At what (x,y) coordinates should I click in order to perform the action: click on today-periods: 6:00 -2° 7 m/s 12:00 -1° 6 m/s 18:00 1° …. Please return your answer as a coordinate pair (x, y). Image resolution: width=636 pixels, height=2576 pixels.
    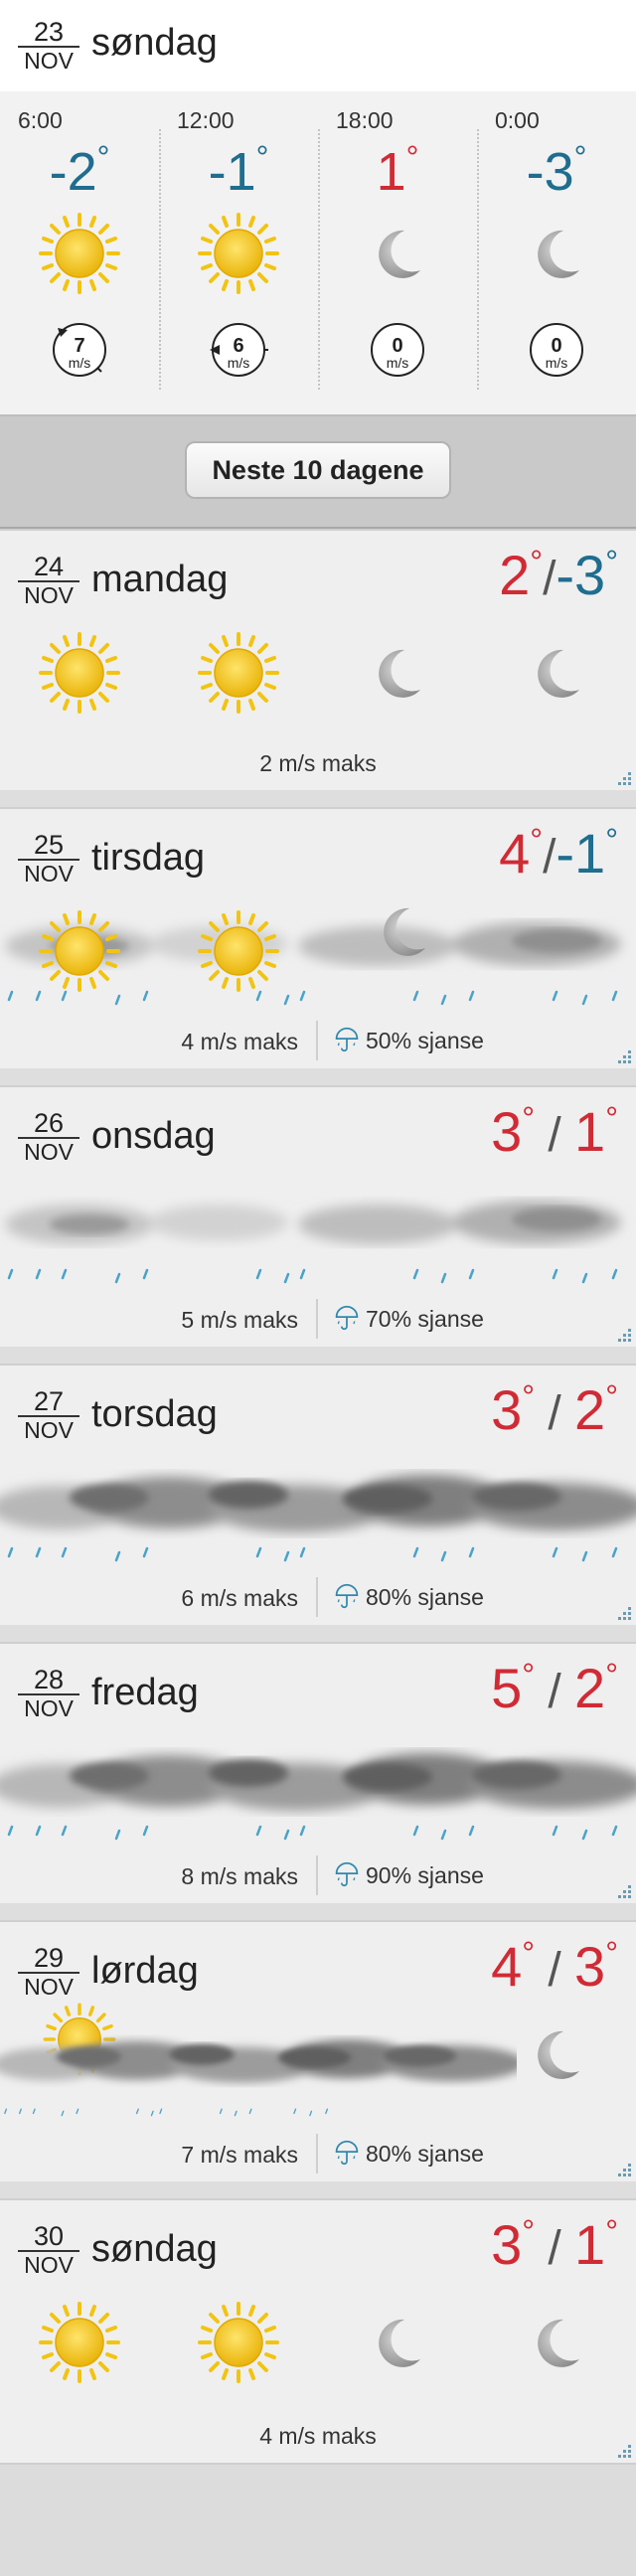
    Looking at the image, I should click on (318, 253).